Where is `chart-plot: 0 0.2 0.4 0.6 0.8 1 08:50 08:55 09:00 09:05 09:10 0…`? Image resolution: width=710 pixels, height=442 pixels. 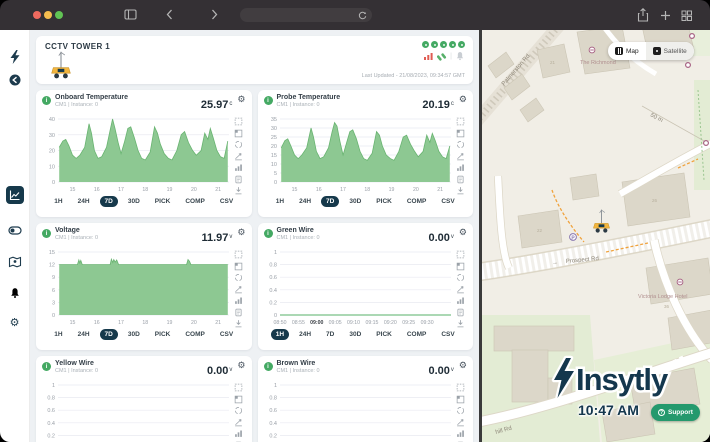
chart-plot: 0 0.2 0.4 0.6 0.8 1 08:50 08:55 09:00 09:05 09:10 0… is located at coordinates (359, 288).